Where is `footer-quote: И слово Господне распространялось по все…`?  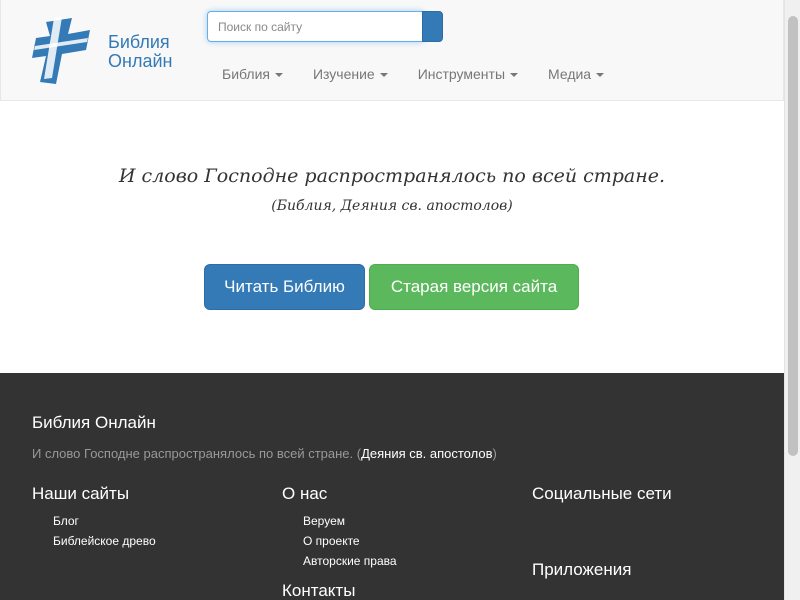
footer-quote: И слово Господне распространялось по все… is located at coordinates (264, 453).